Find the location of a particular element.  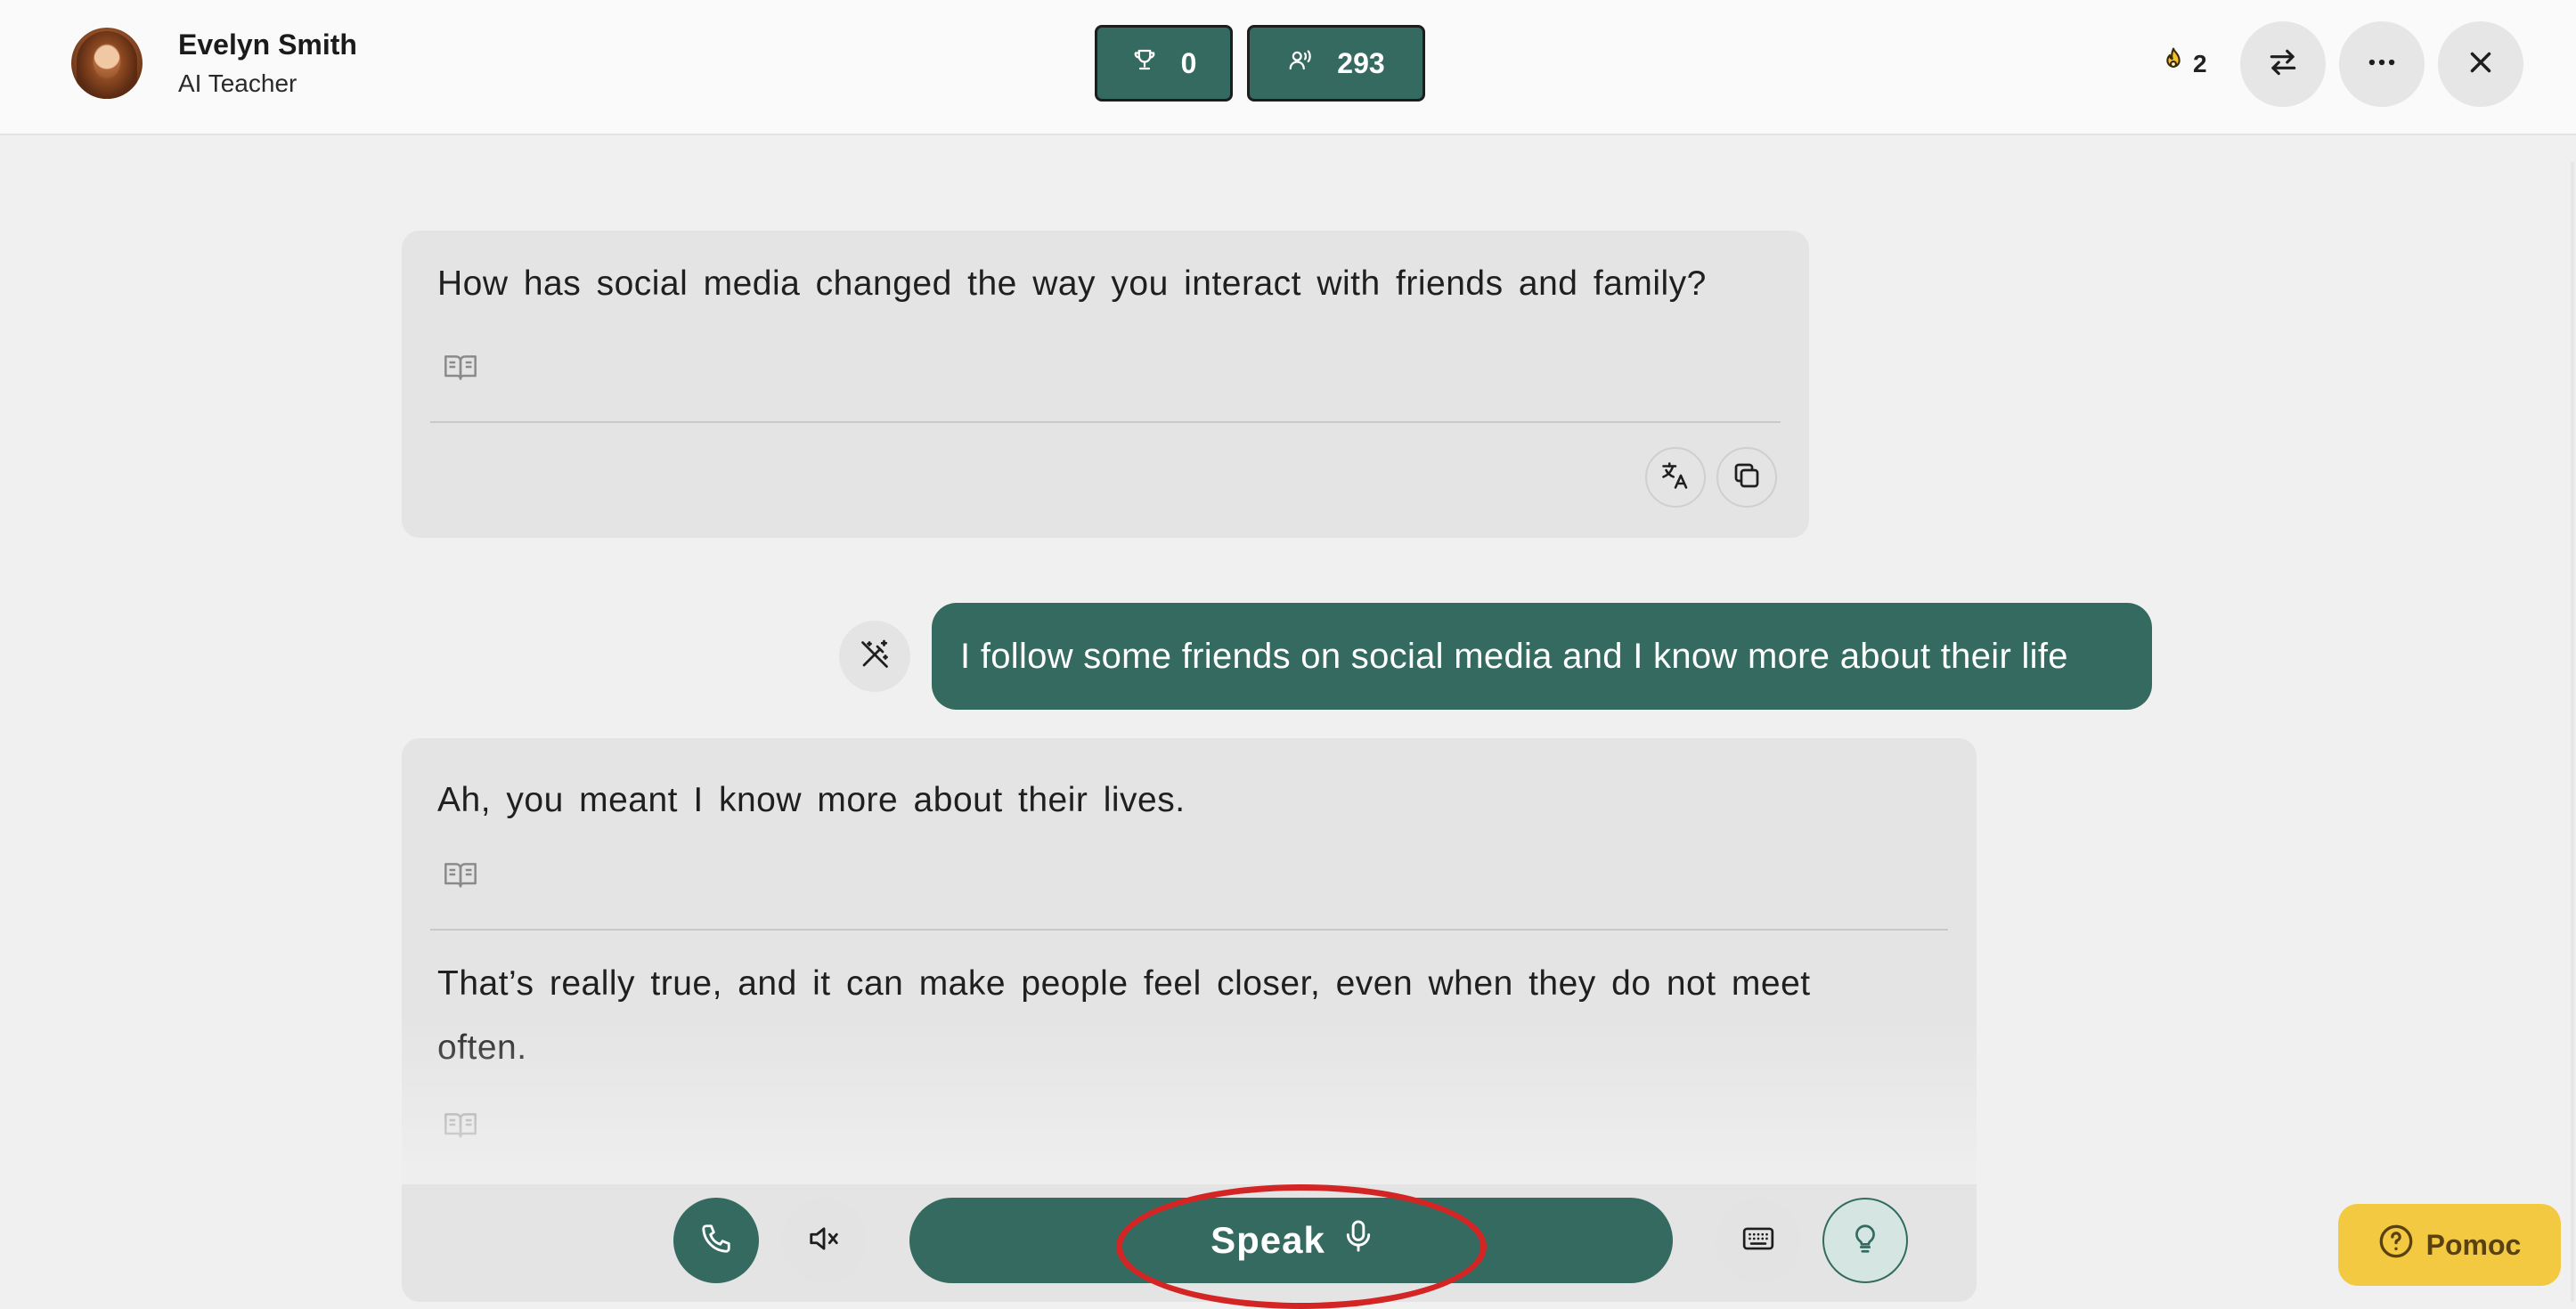

swap-arrows-icon is located at coordinates (2283, 64).